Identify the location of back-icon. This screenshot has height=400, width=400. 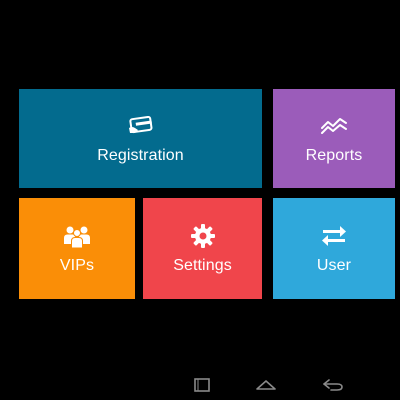
(333, 385).